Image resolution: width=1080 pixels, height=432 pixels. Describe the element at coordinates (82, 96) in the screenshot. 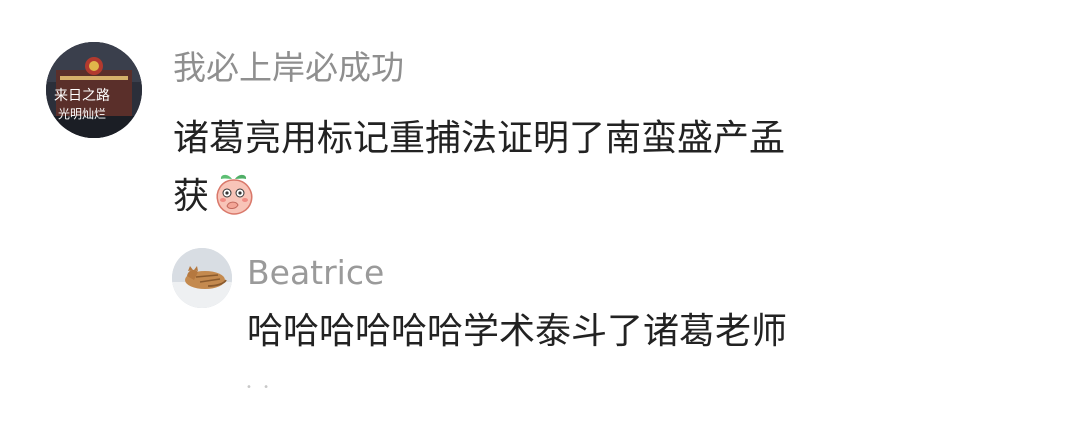

I see `avatar-caption-line1: 来日之路` at that location.